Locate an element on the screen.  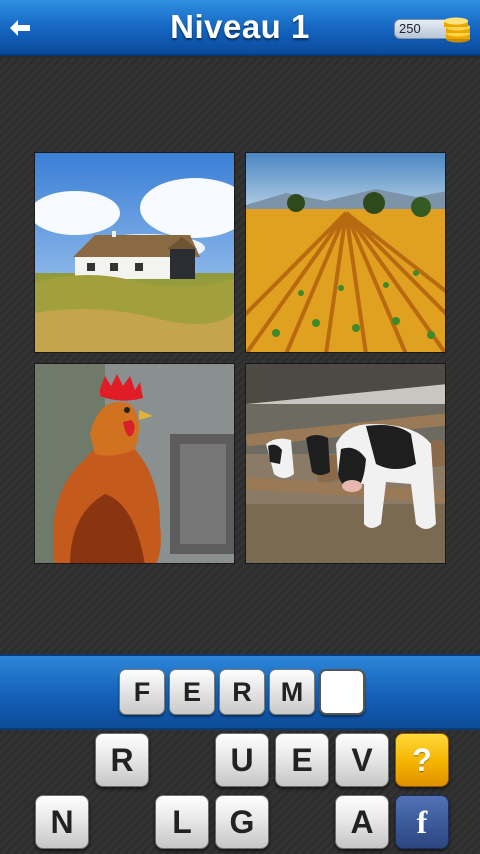
answer-slot-1: F is located at coordinates (142, 692).